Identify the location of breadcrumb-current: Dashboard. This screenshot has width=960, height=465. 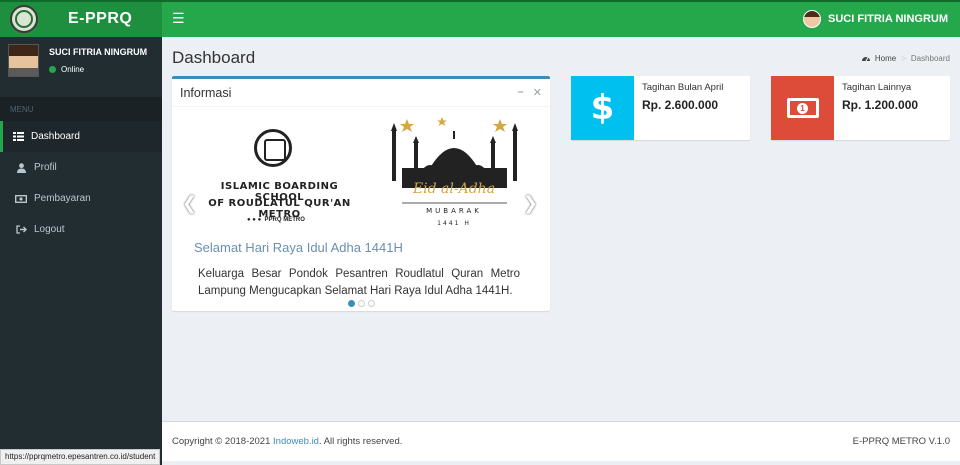
(930, 58).